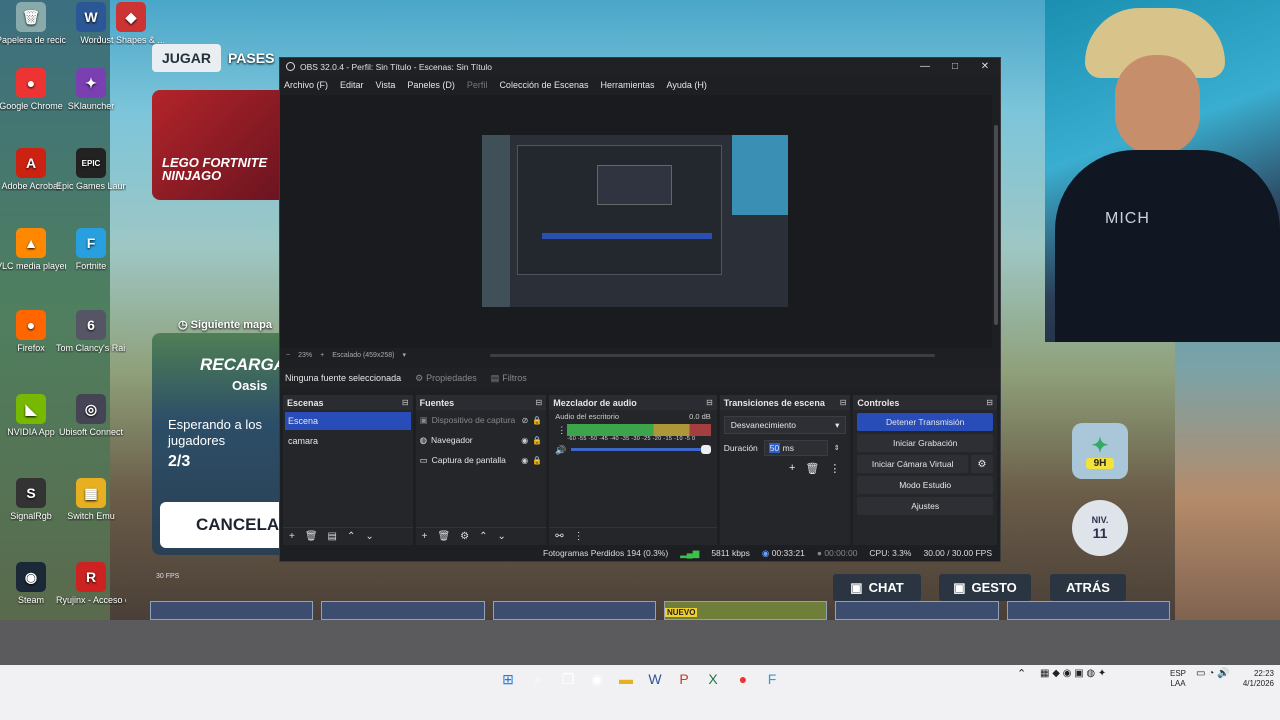 Image resolution: width=1280 pixels, height=720 pixels. What do you see at coordinates (91, 499) in the screenshot?
I see `desktop-icon: ▦ Switch Emu` at bounding box center [91, 499].